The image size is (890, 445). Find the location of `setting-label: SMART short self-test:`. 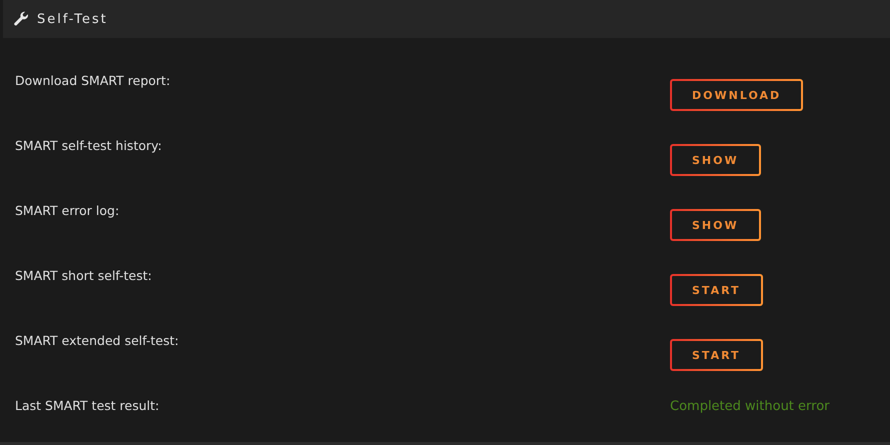

setting-label: SMART short self-test: is located at coordinates (84, 276).